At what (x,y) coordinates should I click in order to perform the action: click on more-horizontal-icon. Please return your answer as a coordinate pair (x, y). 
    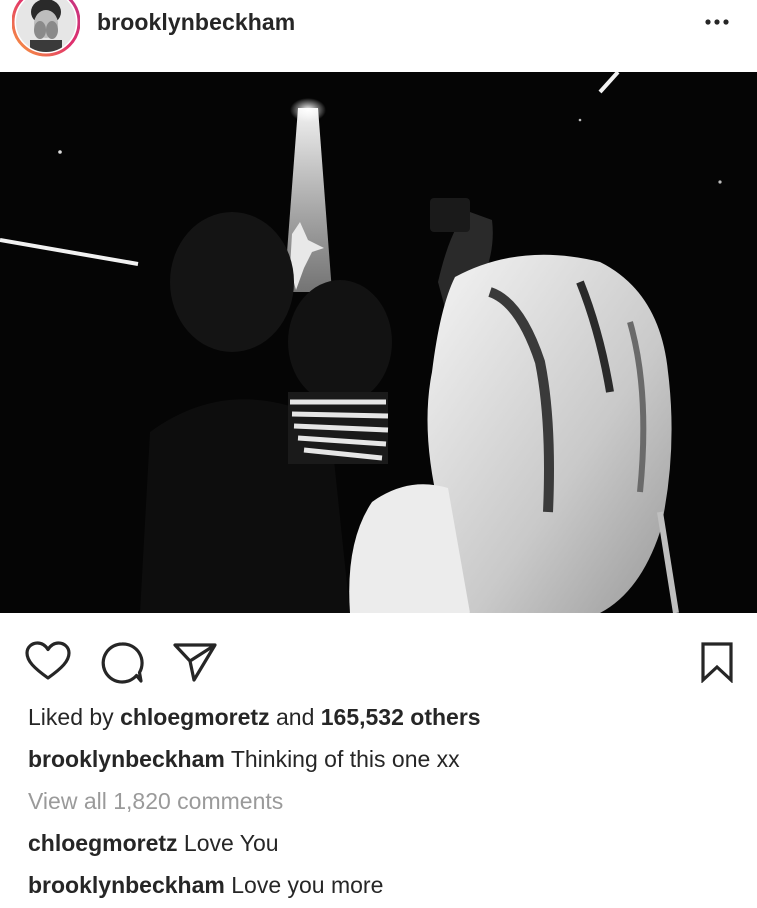
    Looking at the image, I should click on (717, 22).